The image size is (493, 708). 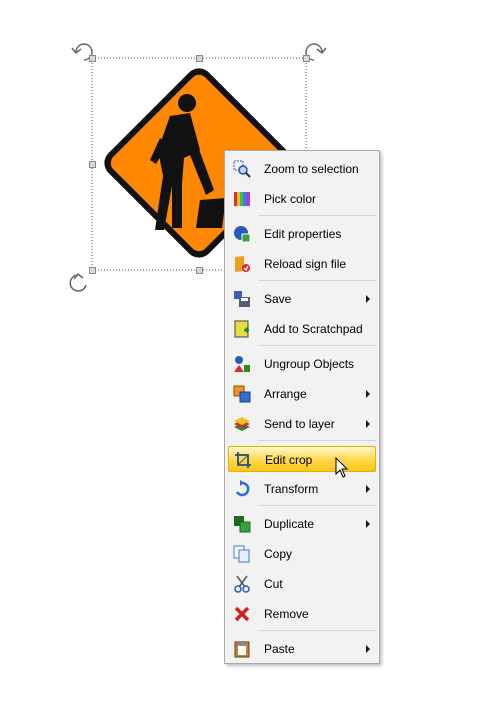 I want to click on resize-handle-s, so click(x=199, y=270).